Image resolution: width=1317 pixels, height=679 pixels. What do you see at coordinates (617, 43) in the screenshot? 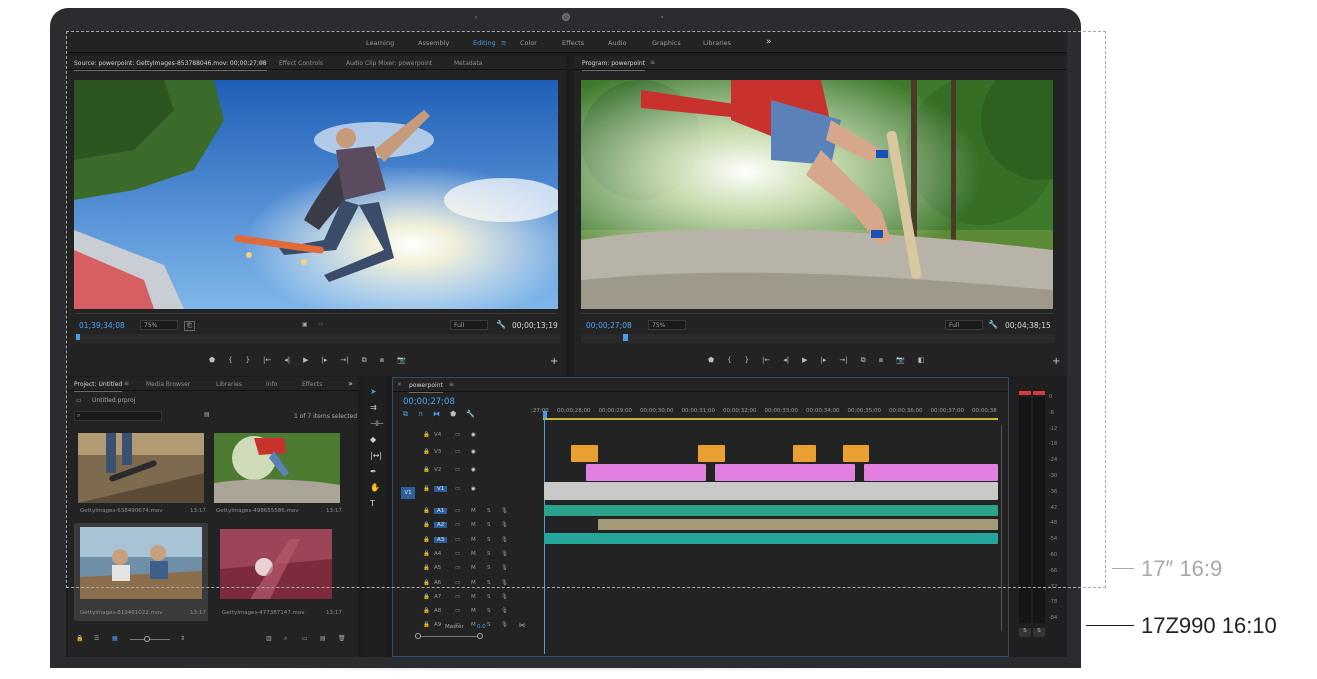
I see `workspace-audio: Audio` at bounding box center [617, 43].